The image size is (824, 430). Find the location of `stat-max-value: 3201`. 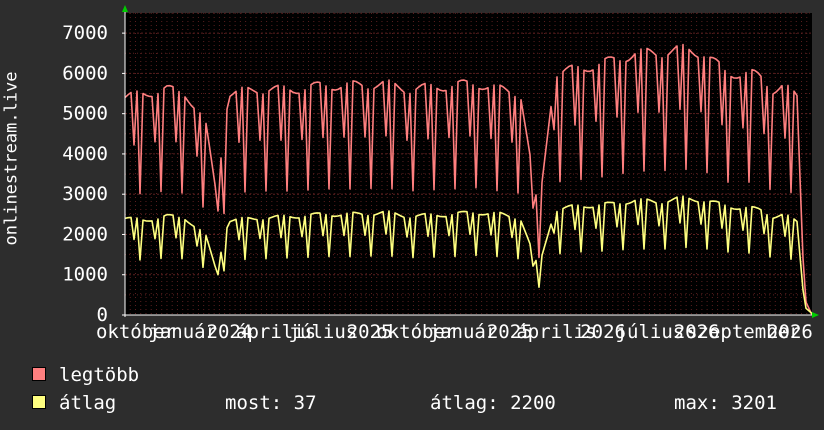

stat-max-value: 3201 is located at coordinates (754, 403).